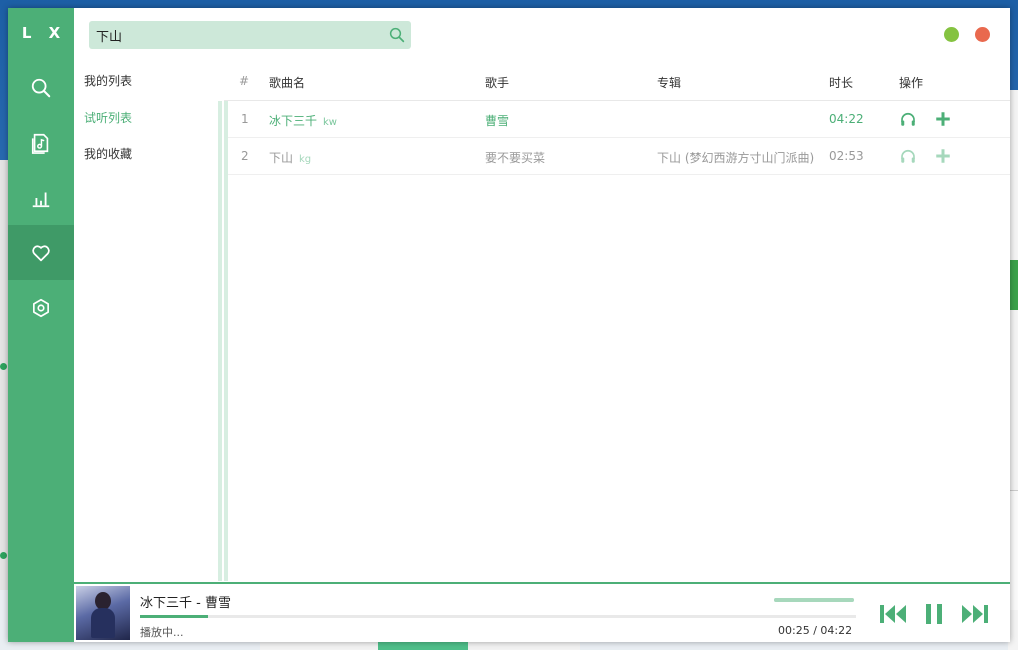 The width and height of the screenshot is (1018, 650). Describe the element at coordinates (841, 82) in the screenshot. I see `column-duration: 时长` at that location.